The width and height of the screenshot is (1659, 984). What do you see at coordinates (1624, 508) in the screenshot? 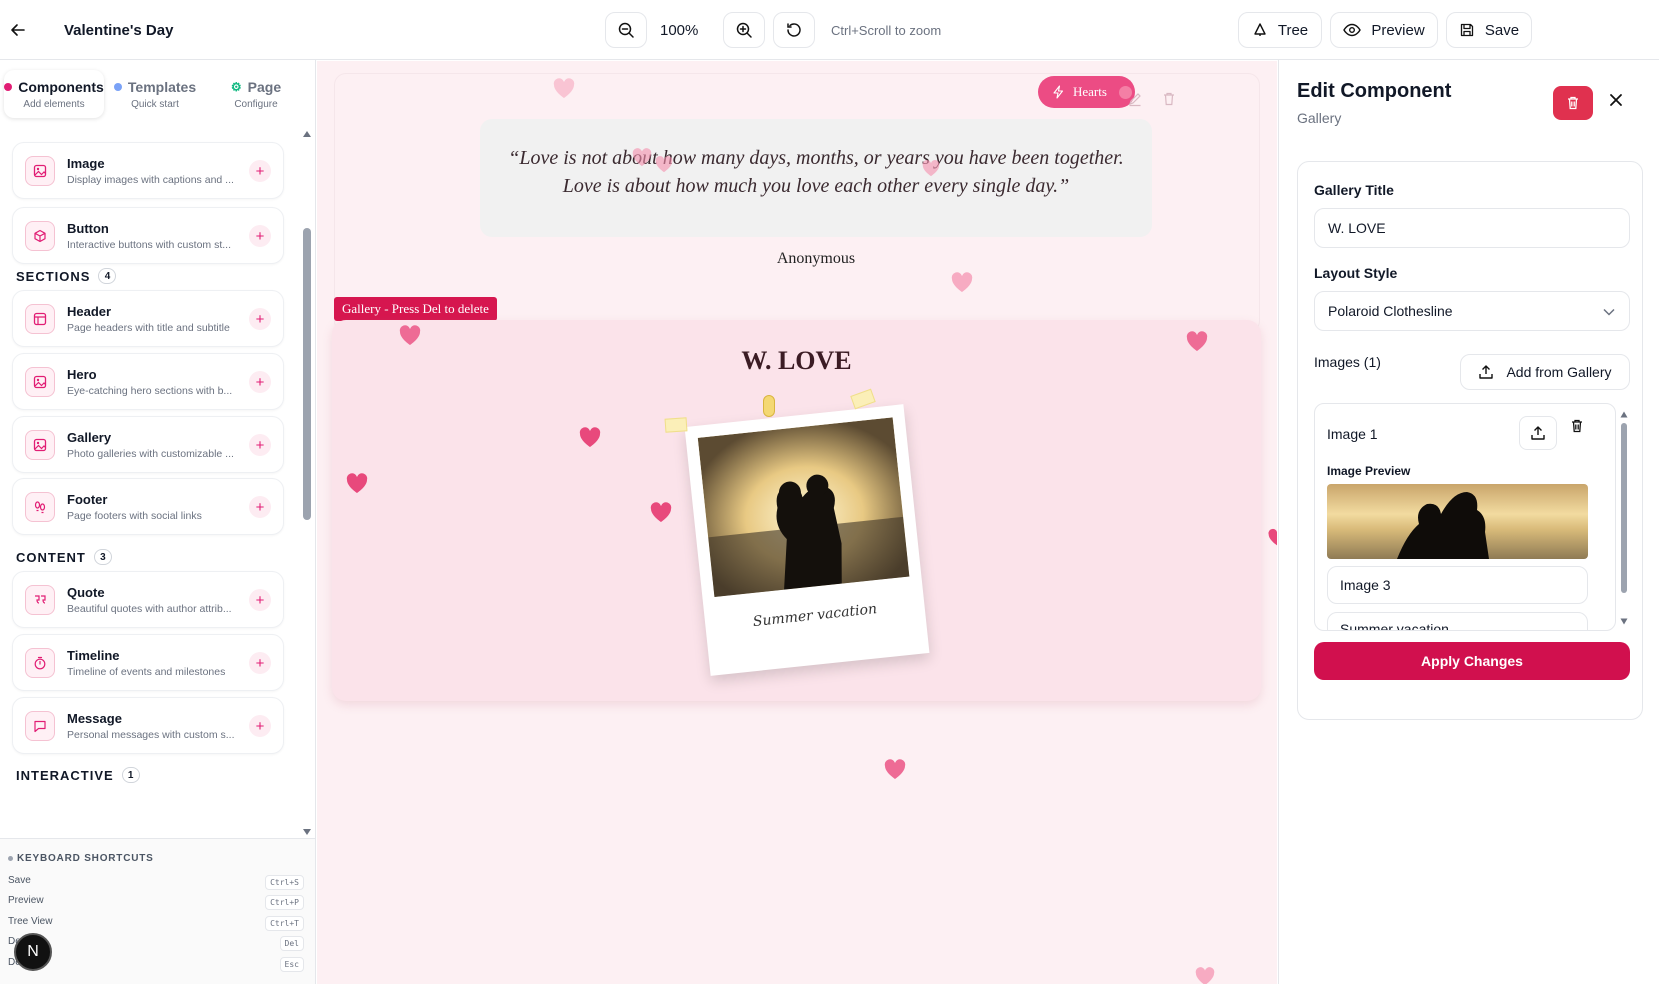
I see `images-scroll-thumb` at bounding box center [1624, 508].